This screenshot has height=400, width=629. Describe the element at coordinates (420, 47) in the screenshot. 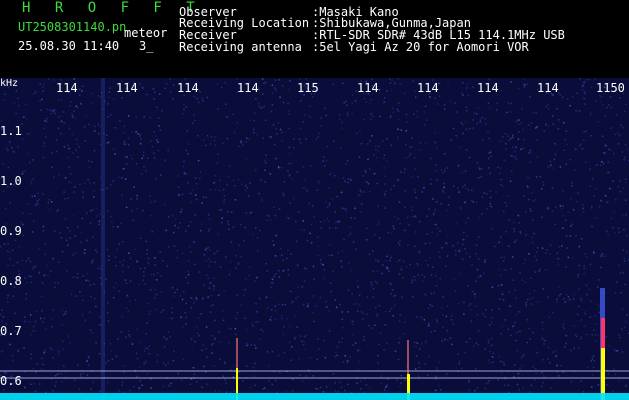

I see `antenna-value: :5el Yagi Az 20 for Aomori VOR` at that location.